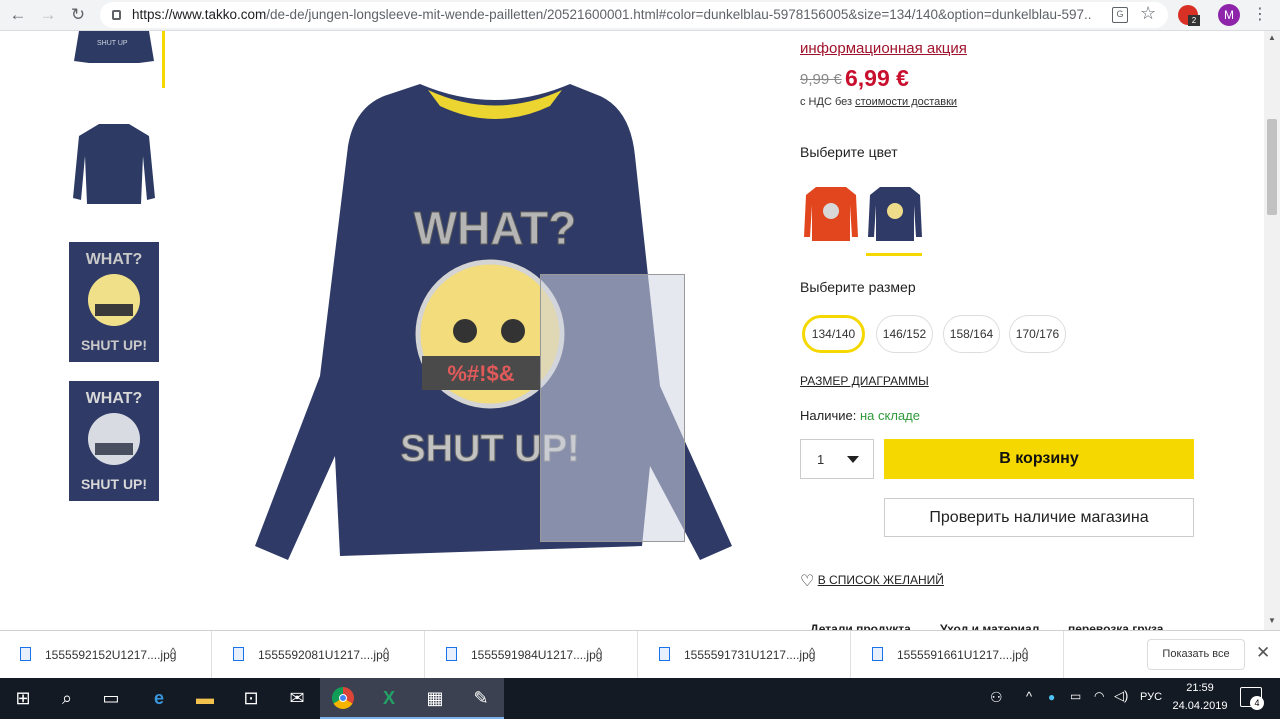  What do you see at coordinates (837, 459) in the screenshot?
I see `quantity-select: 1` at bounding box center [837, 459].